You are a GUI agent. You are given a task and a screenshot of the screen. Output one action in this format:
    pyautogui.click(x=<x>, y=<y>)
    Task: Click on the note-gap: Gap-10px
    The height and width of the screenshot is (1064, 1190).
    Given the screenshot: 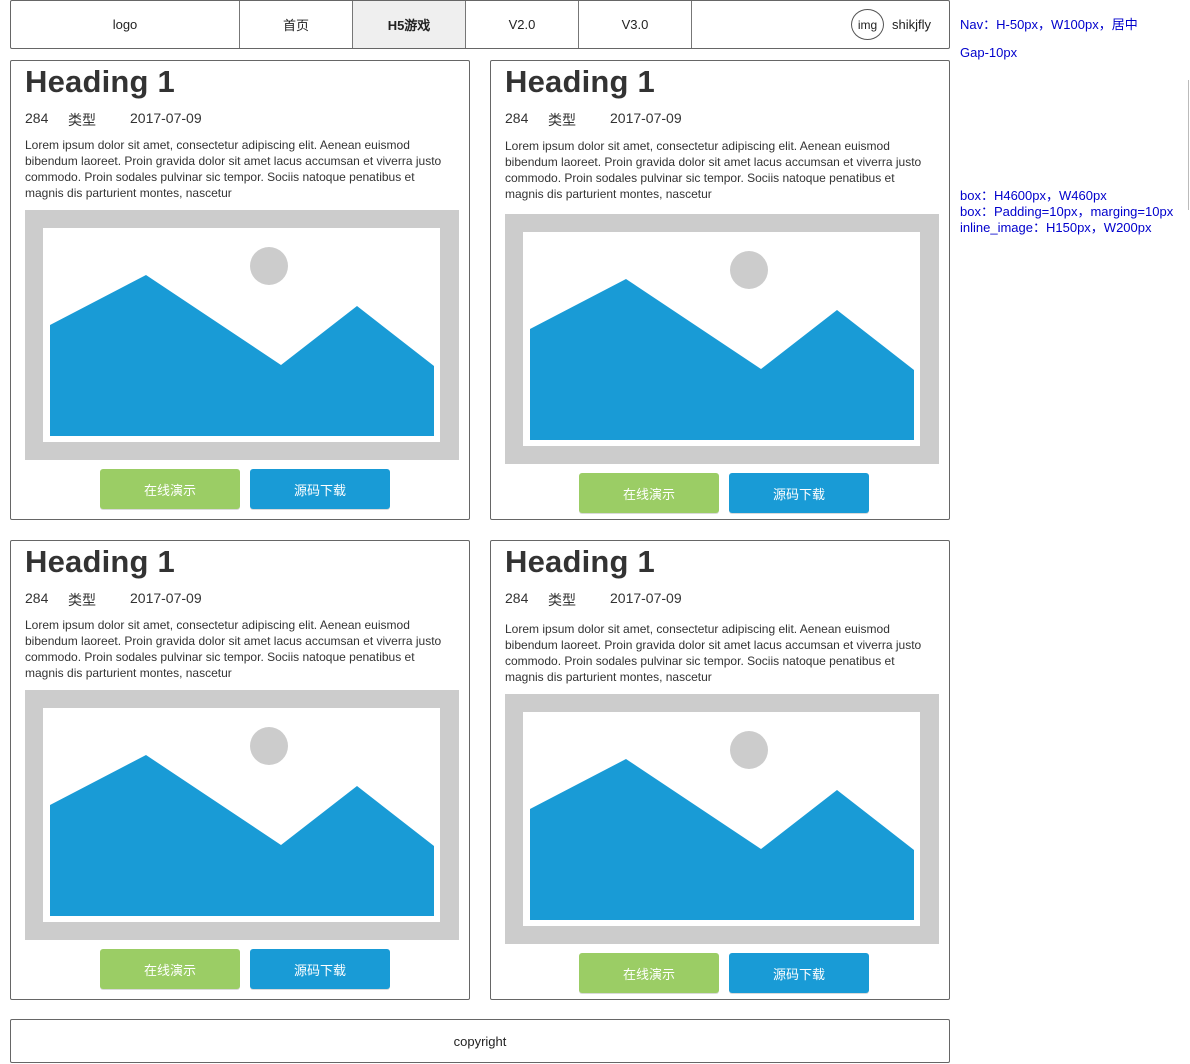 What is the action you would take?
    pyautogui.click(x=989, y=52)
    